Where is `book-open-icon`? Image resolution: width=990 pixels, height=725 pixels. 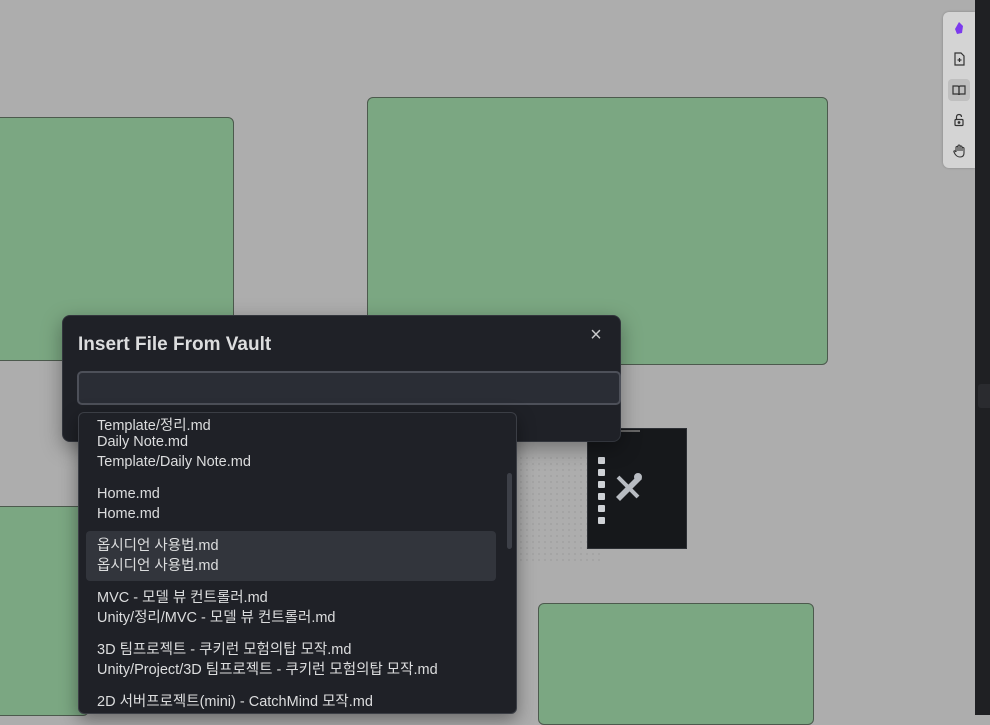
book-open-icon is located at coordinates (959, 90).